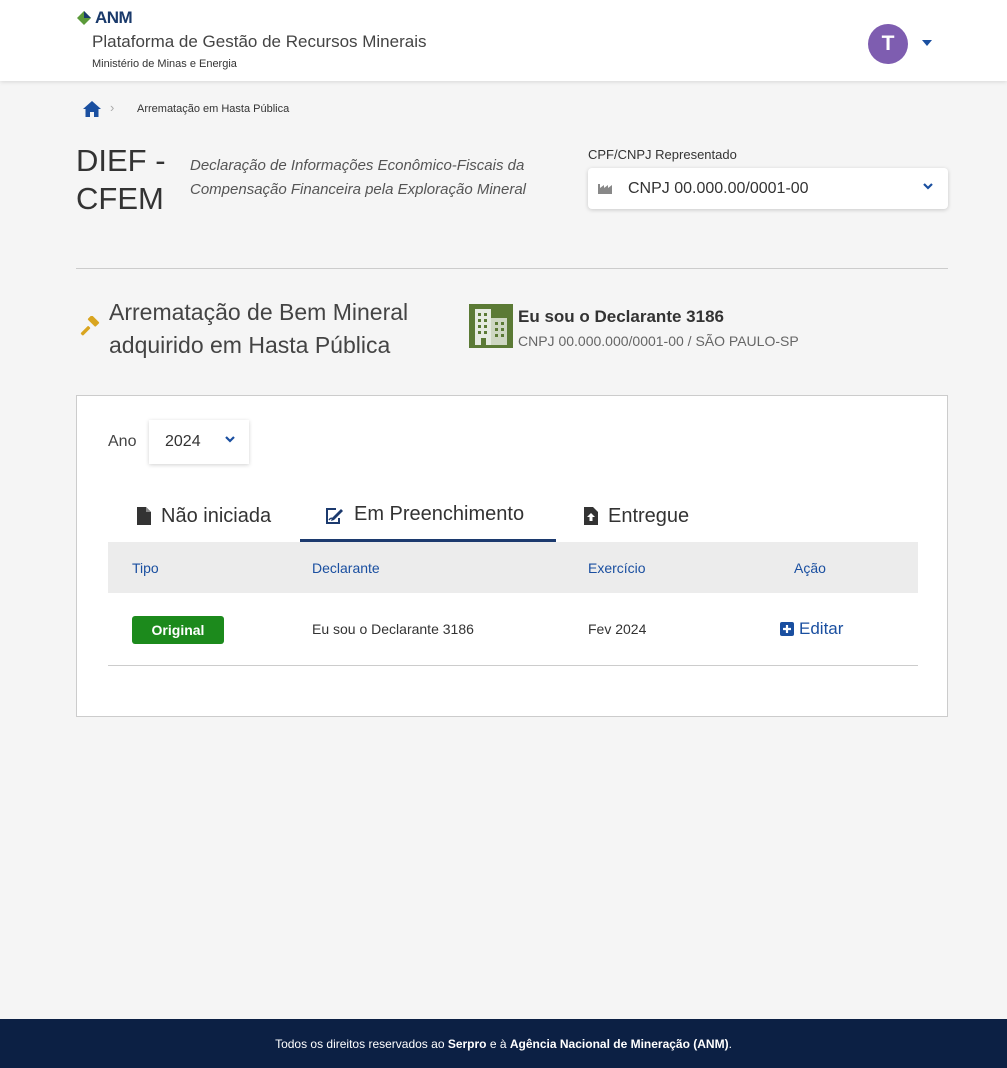 The width and height of the screenshot is (1007, 1068). I want to click on caret-down-icon, so click(927, 43).